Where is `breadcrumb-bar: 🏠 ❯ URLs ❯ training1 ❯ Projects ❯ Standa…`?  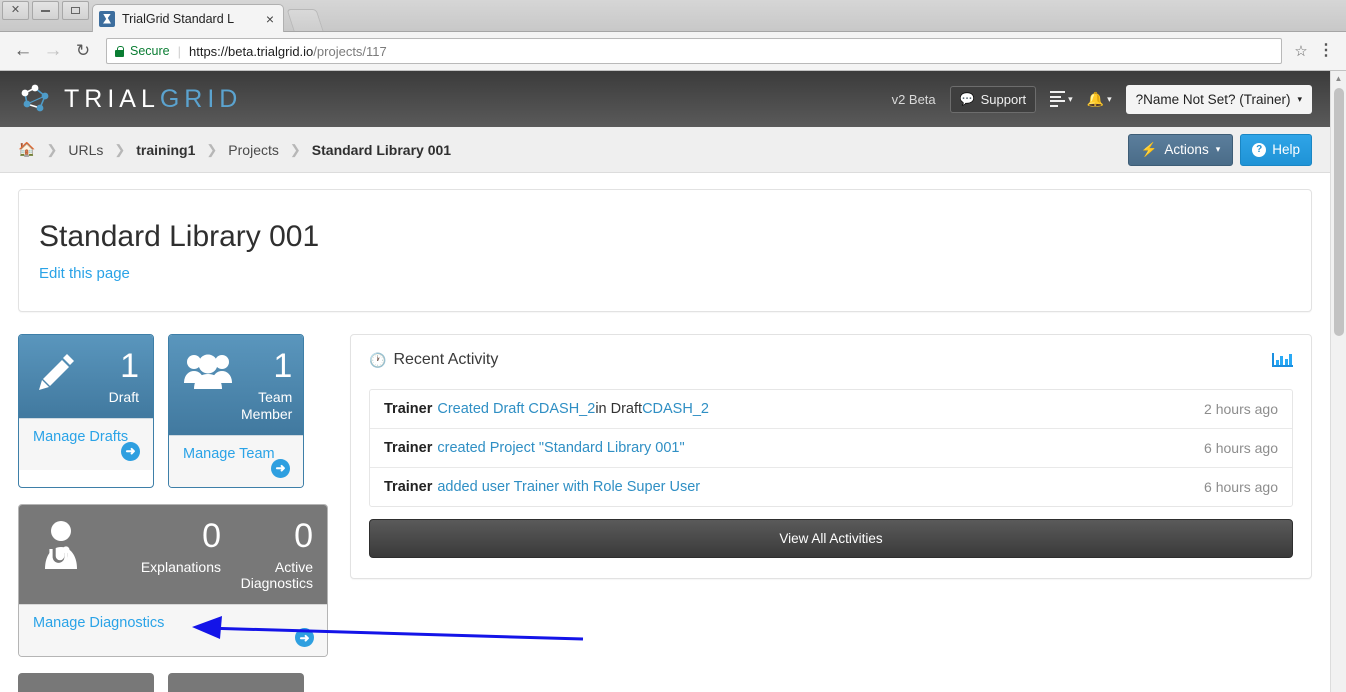
breadcrumb-bar: 🏠 ❯ URLs ❯ training1 ❯ Projects ❯ Standa… is located at coordinates (665, 150).